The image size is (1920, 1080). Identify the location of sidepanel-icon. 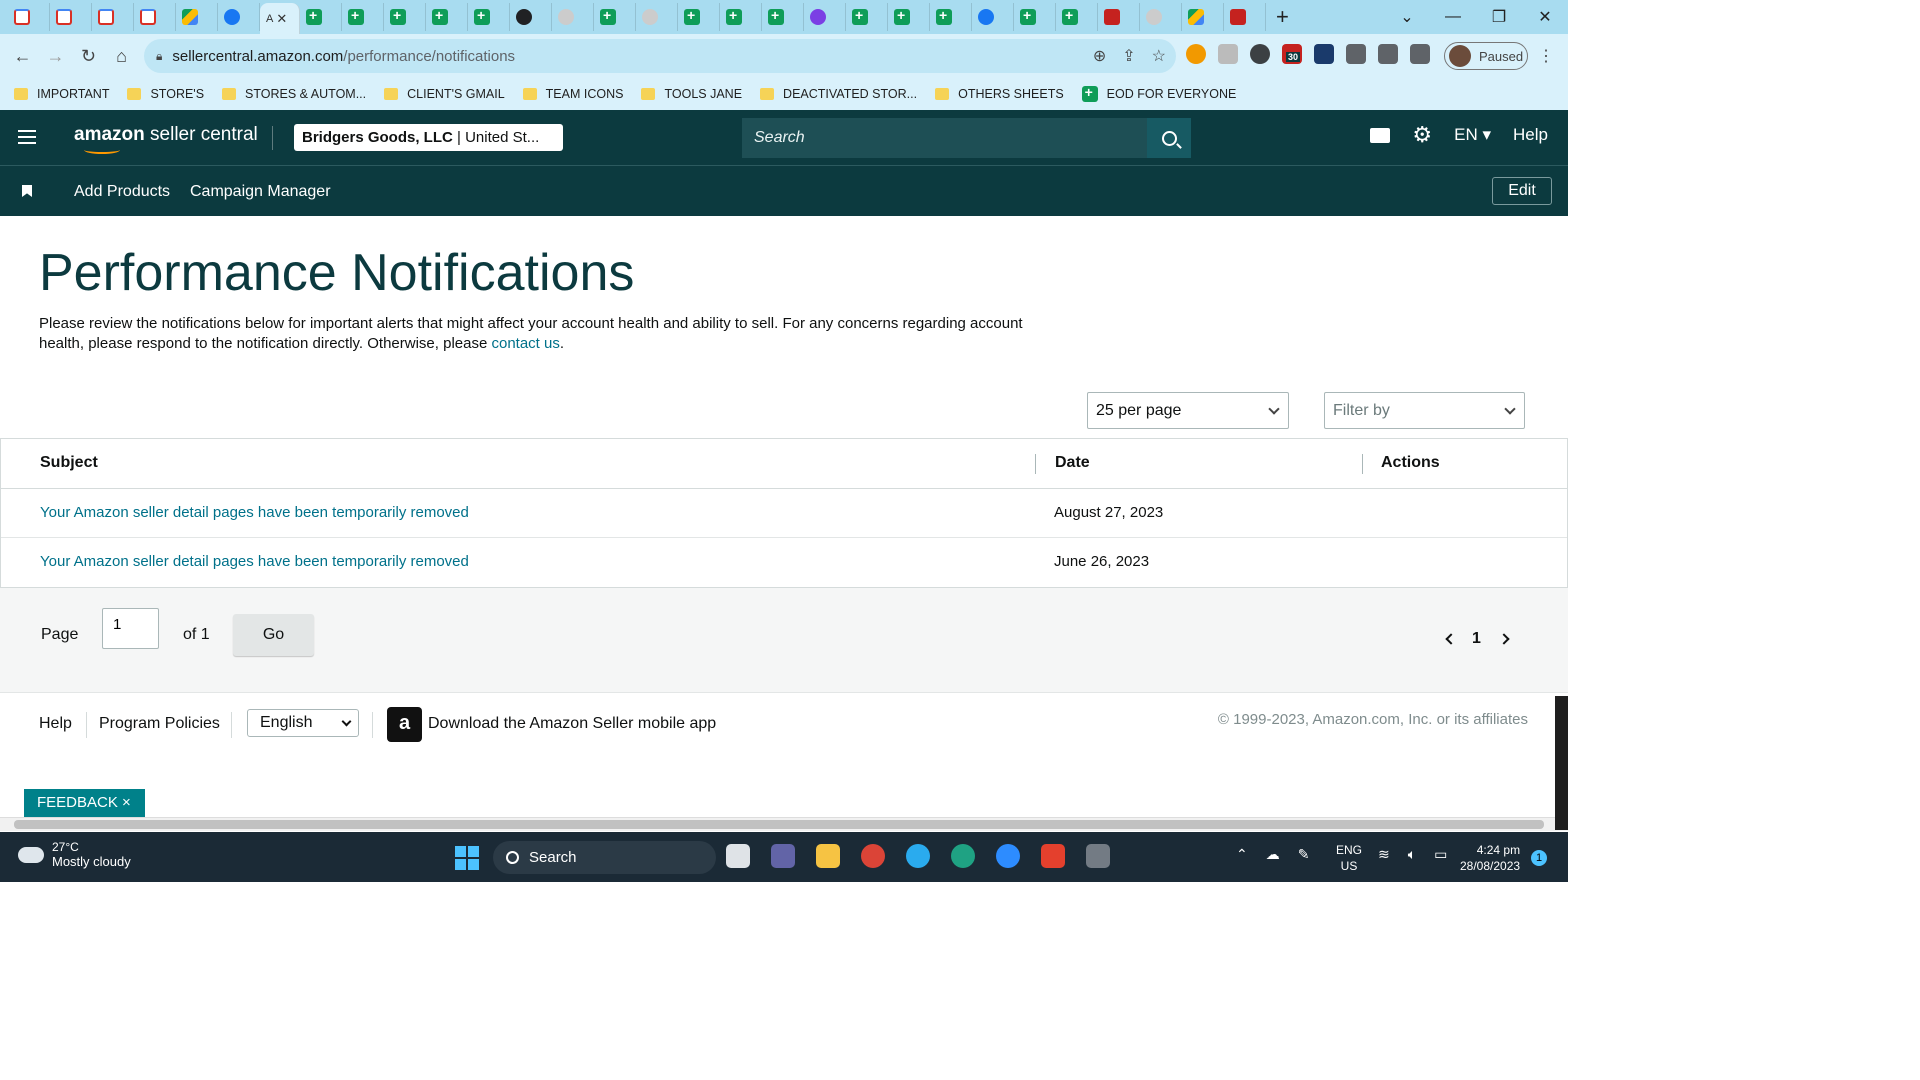
(1420, 54).